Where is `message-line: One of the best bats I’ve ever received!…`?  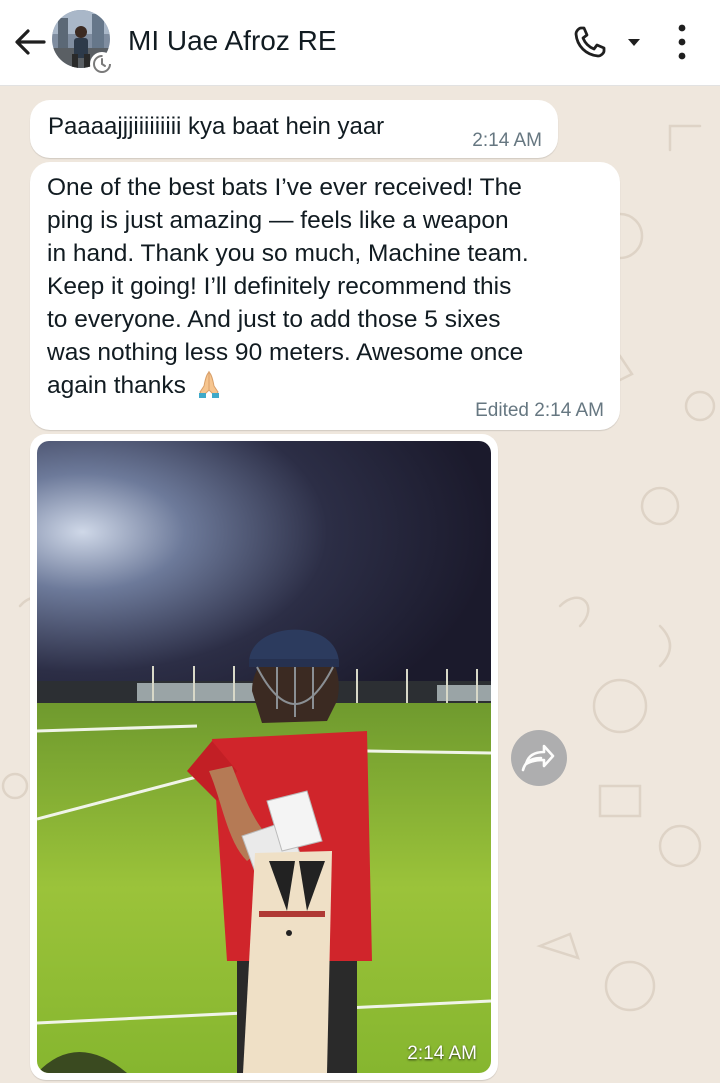
message-line: One of the best bats I’ve ever received!… is located at coordinates (284, 187).